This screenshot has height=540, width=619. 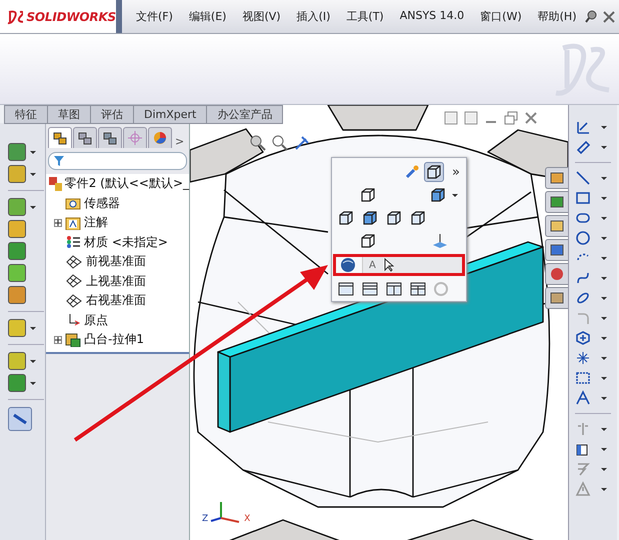 What do you see at coordinates (440, 241) in the screenshot?
I see `normal-to-icon` at bounding box center [440, 241].